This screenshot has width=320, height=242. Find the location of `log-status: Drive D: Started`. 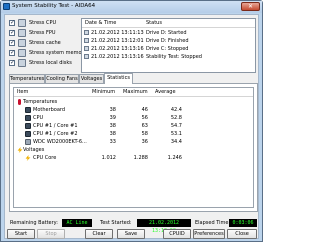

log-status: Drive D: Started is located at coordinates (166, 33).